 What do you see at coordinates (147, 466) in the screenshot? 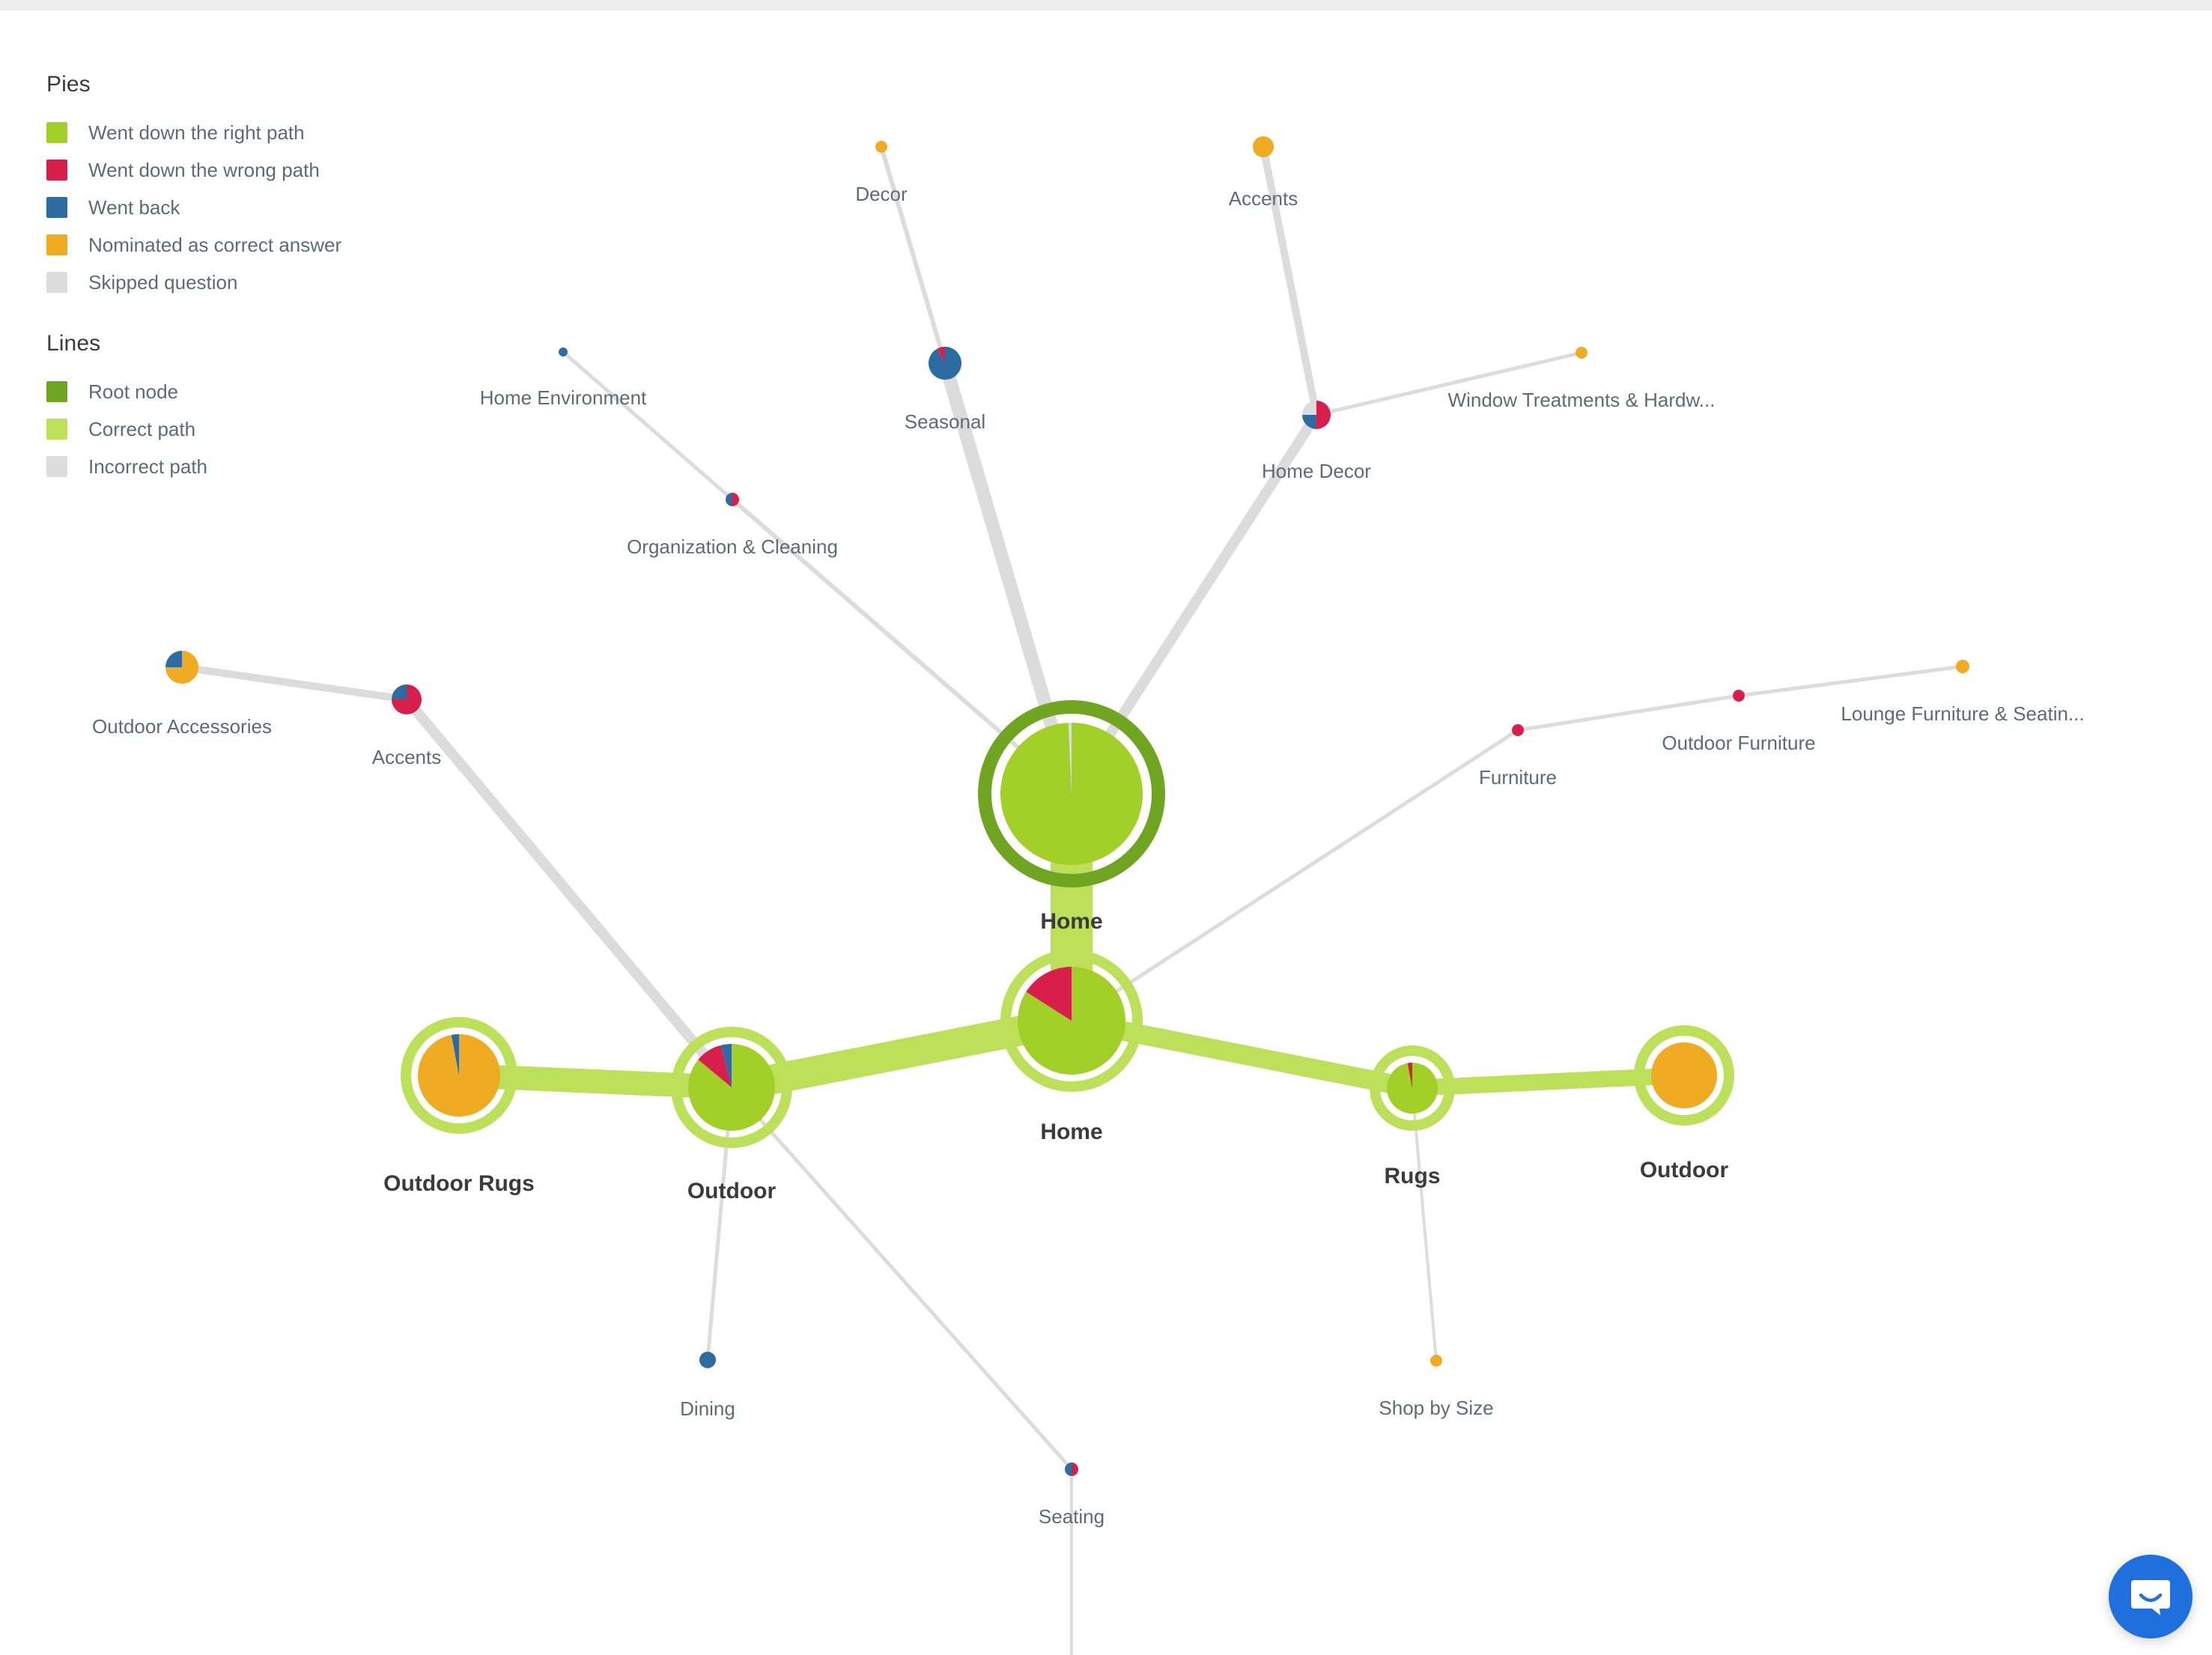
I see `legend-line-label: Incorrect path` at bounding box center [147, 466].